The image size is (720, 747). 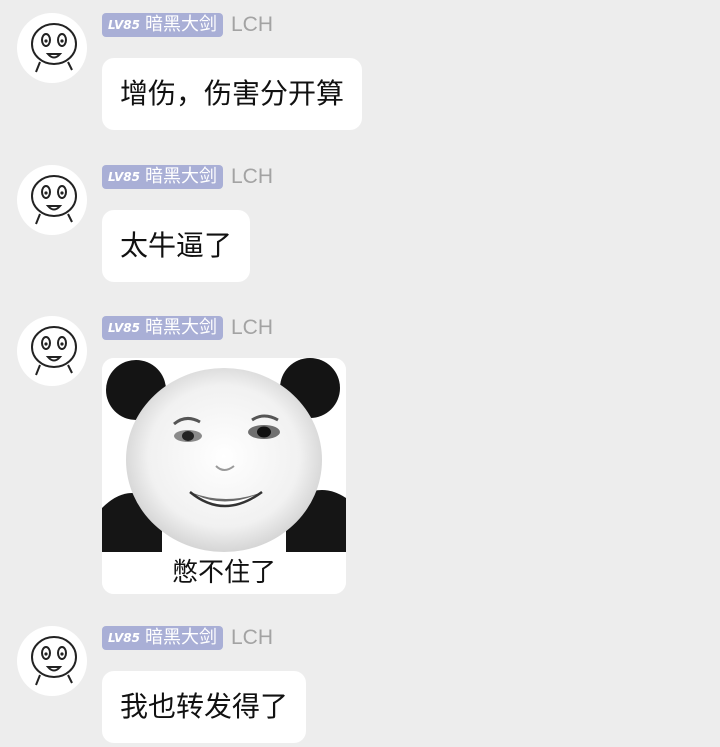 I want to click on message-bubble: 太牛逼了, so click(x=176, y=246).